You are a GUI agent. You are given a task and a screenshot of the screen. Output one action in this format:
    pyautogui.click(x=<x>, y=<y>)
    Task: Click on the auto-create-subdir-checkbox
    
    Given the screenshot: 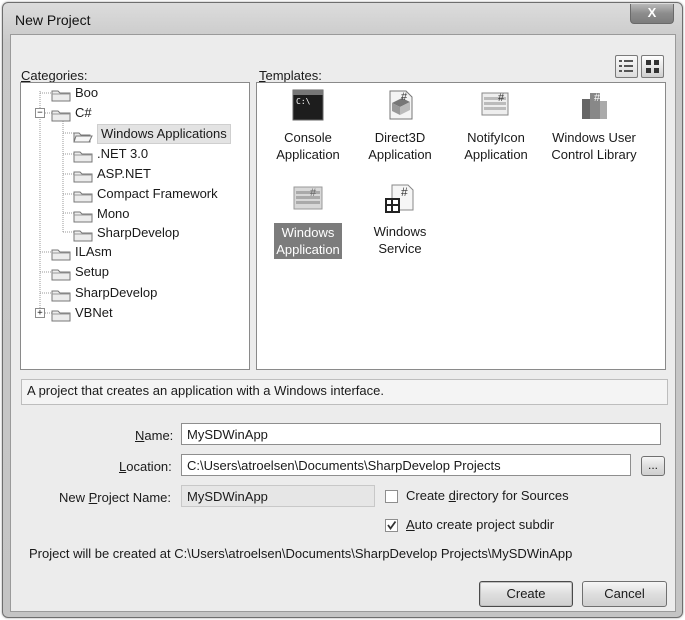 What is the action you would take?
    pyautogui.click(x=391, y=525)
    